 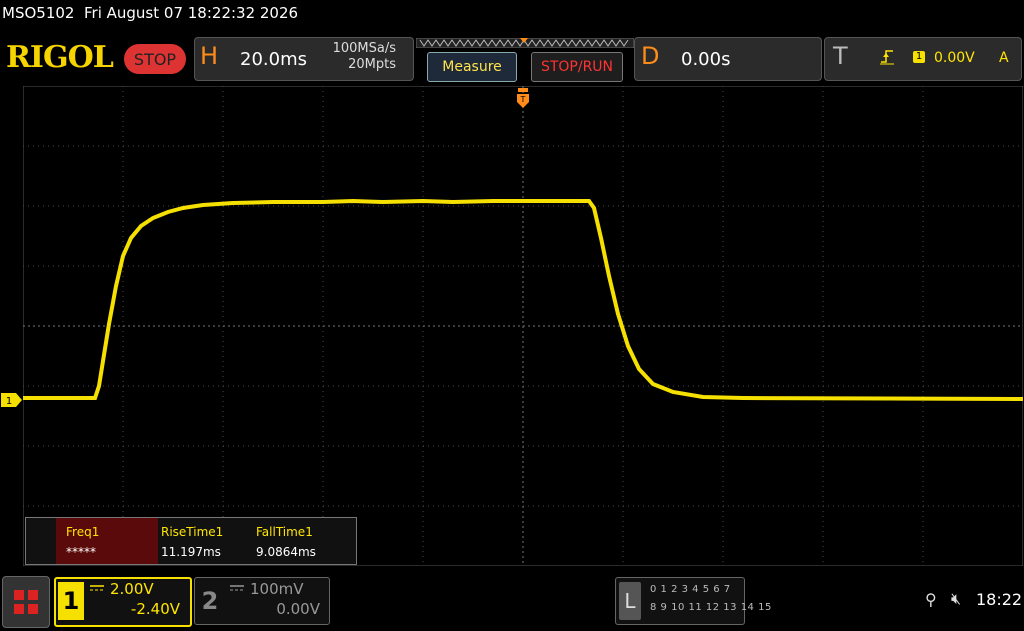 I want to click on ch1-scale-value: 2.00V, so click(x=132, y=589).